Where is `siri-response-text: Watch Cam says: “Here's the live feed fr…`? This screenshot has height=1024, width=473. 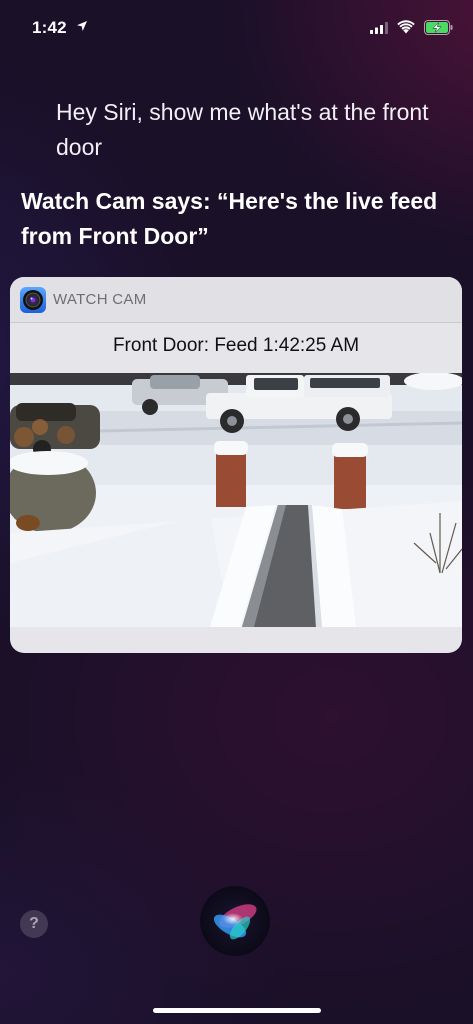
siri-response-text: Watch Cam says: “Here's the live feed fr… is located at coordinates (229, 218).